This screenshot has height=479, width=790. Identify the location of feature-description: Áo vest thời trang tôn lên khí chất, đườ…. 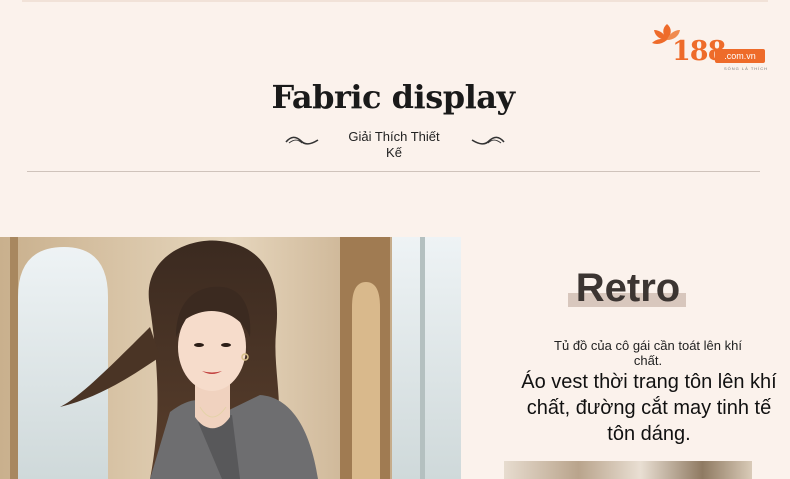
(649, 408).